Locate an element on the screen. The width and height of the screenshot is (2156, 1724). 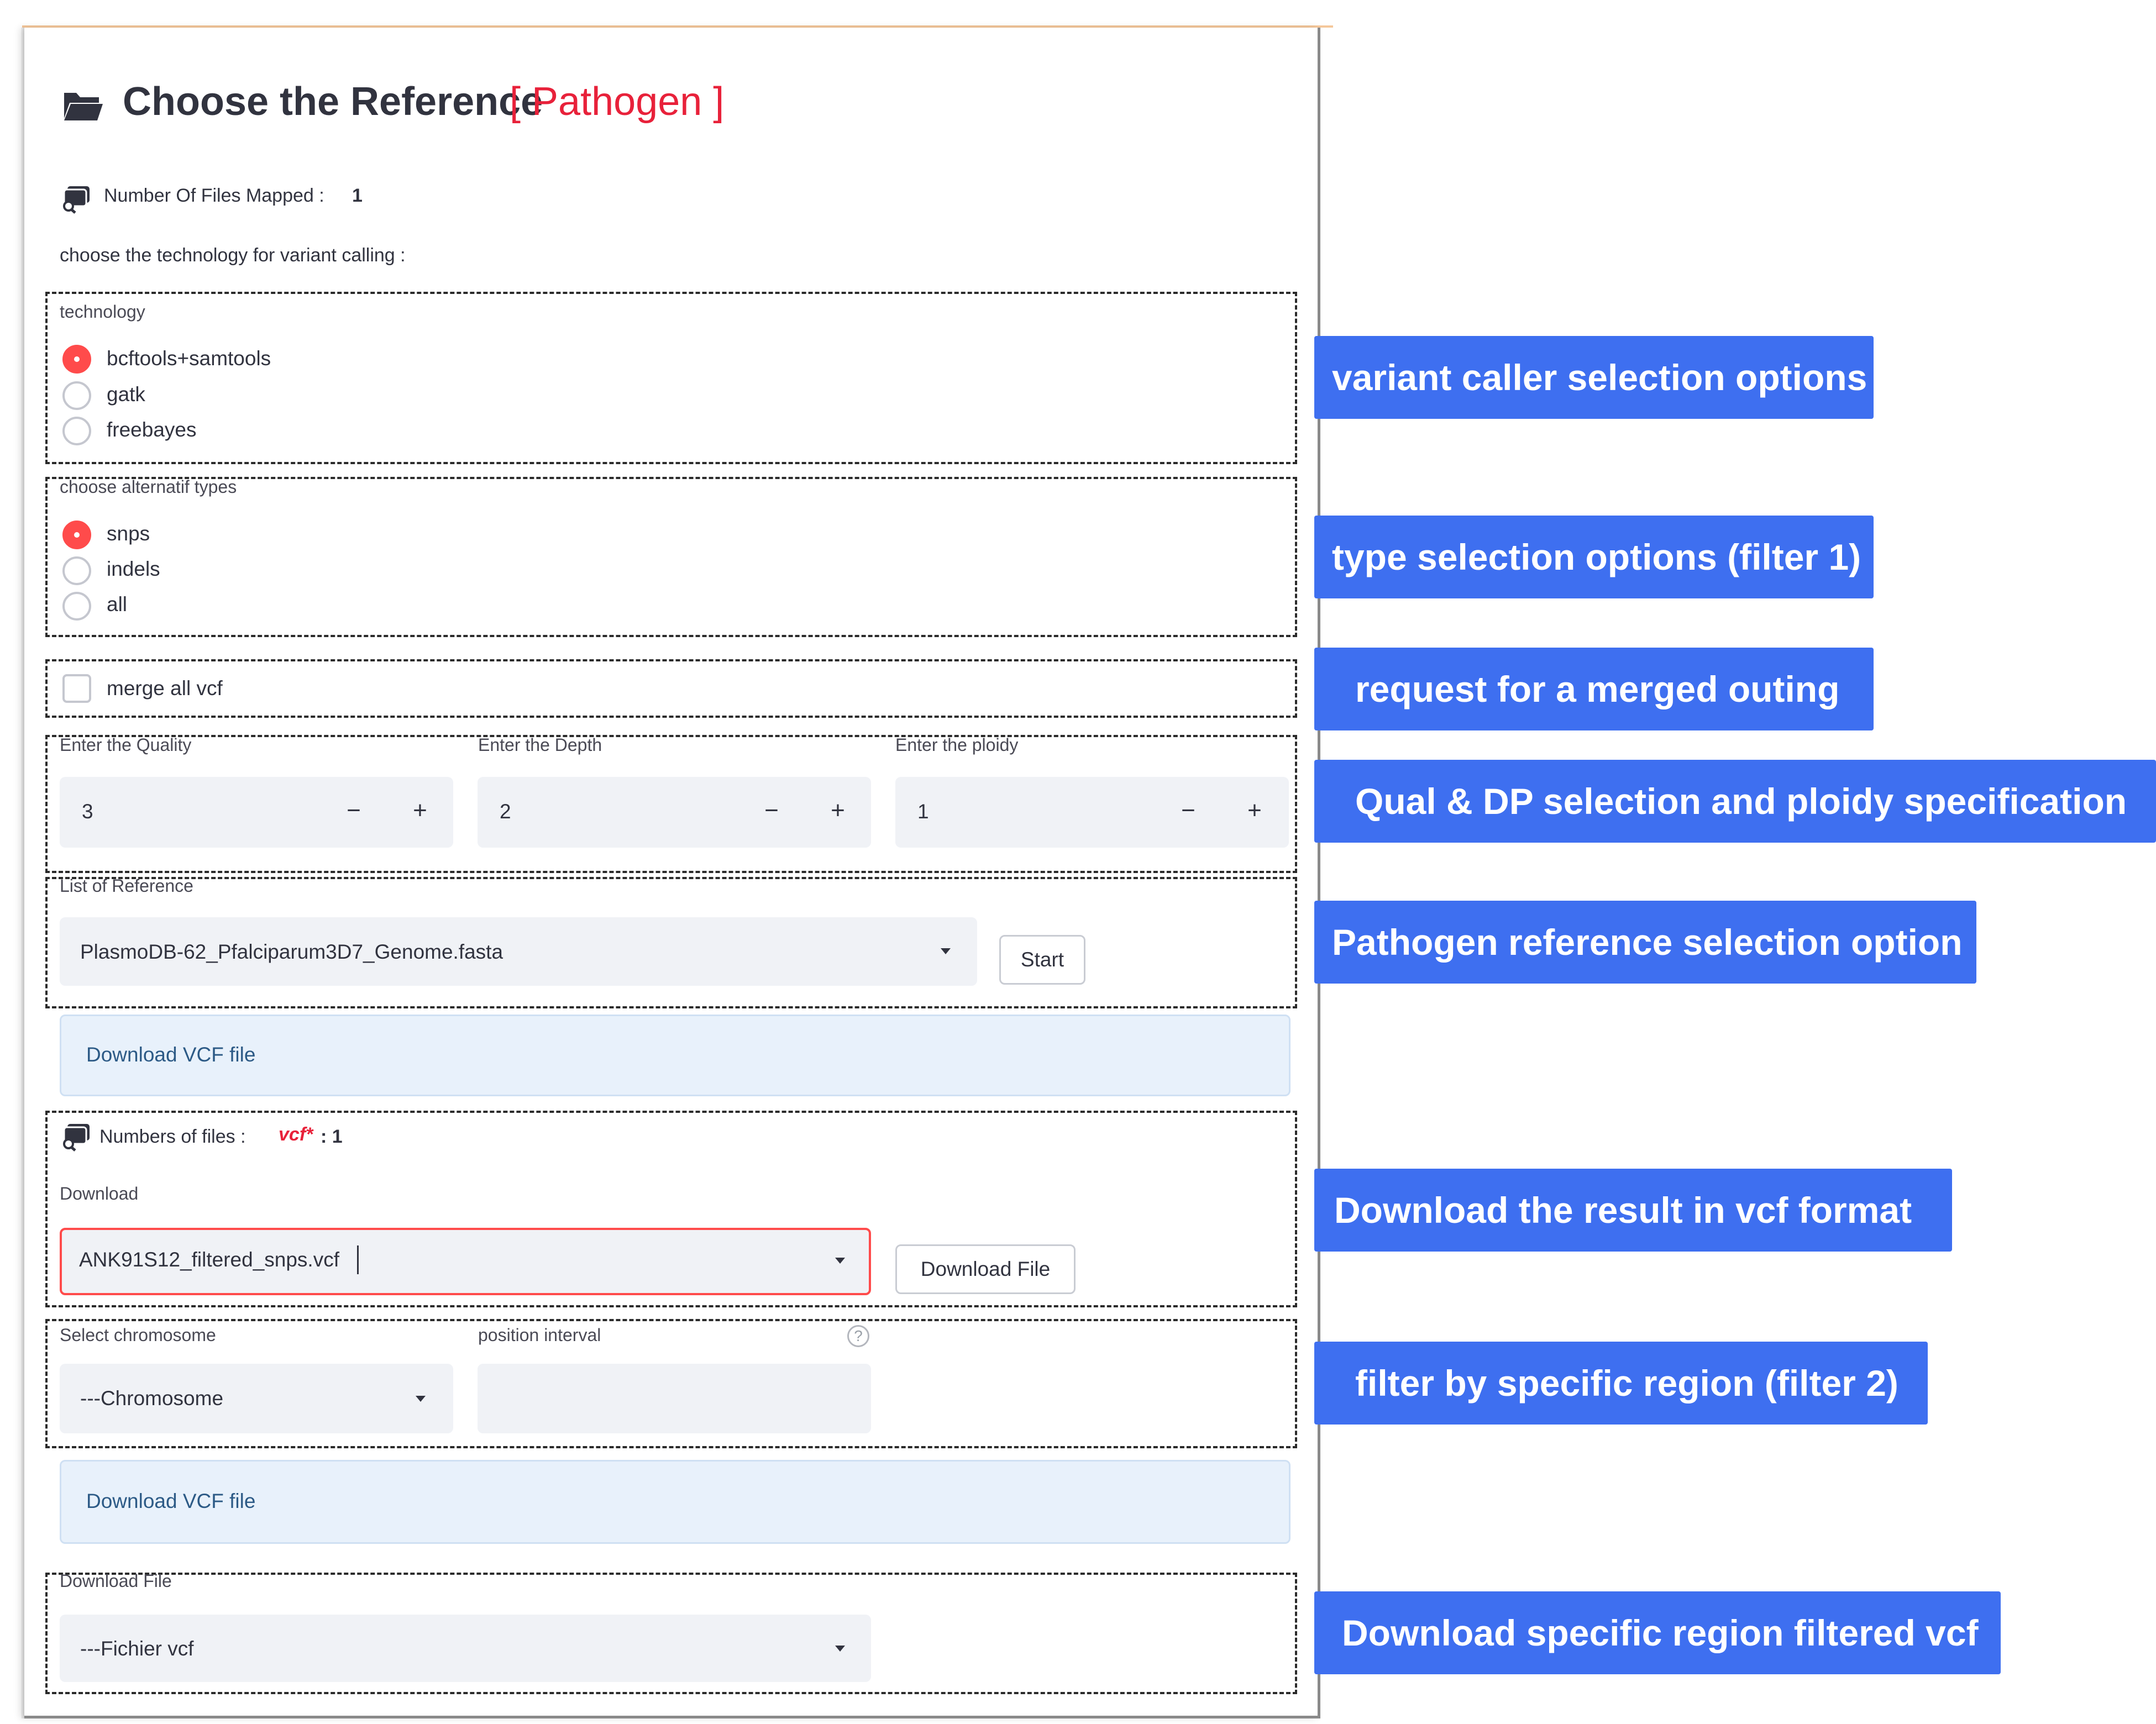
radio-indels is located at coordinates (76, 570).